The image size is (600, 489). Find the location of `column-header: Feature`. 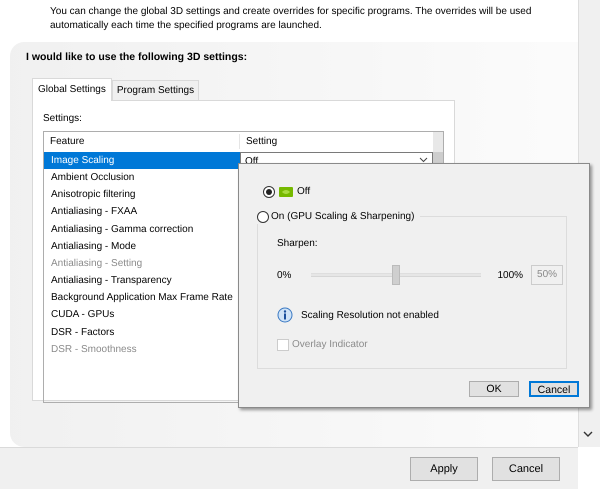

column-header: Feature is located at coordinates (142, 142).